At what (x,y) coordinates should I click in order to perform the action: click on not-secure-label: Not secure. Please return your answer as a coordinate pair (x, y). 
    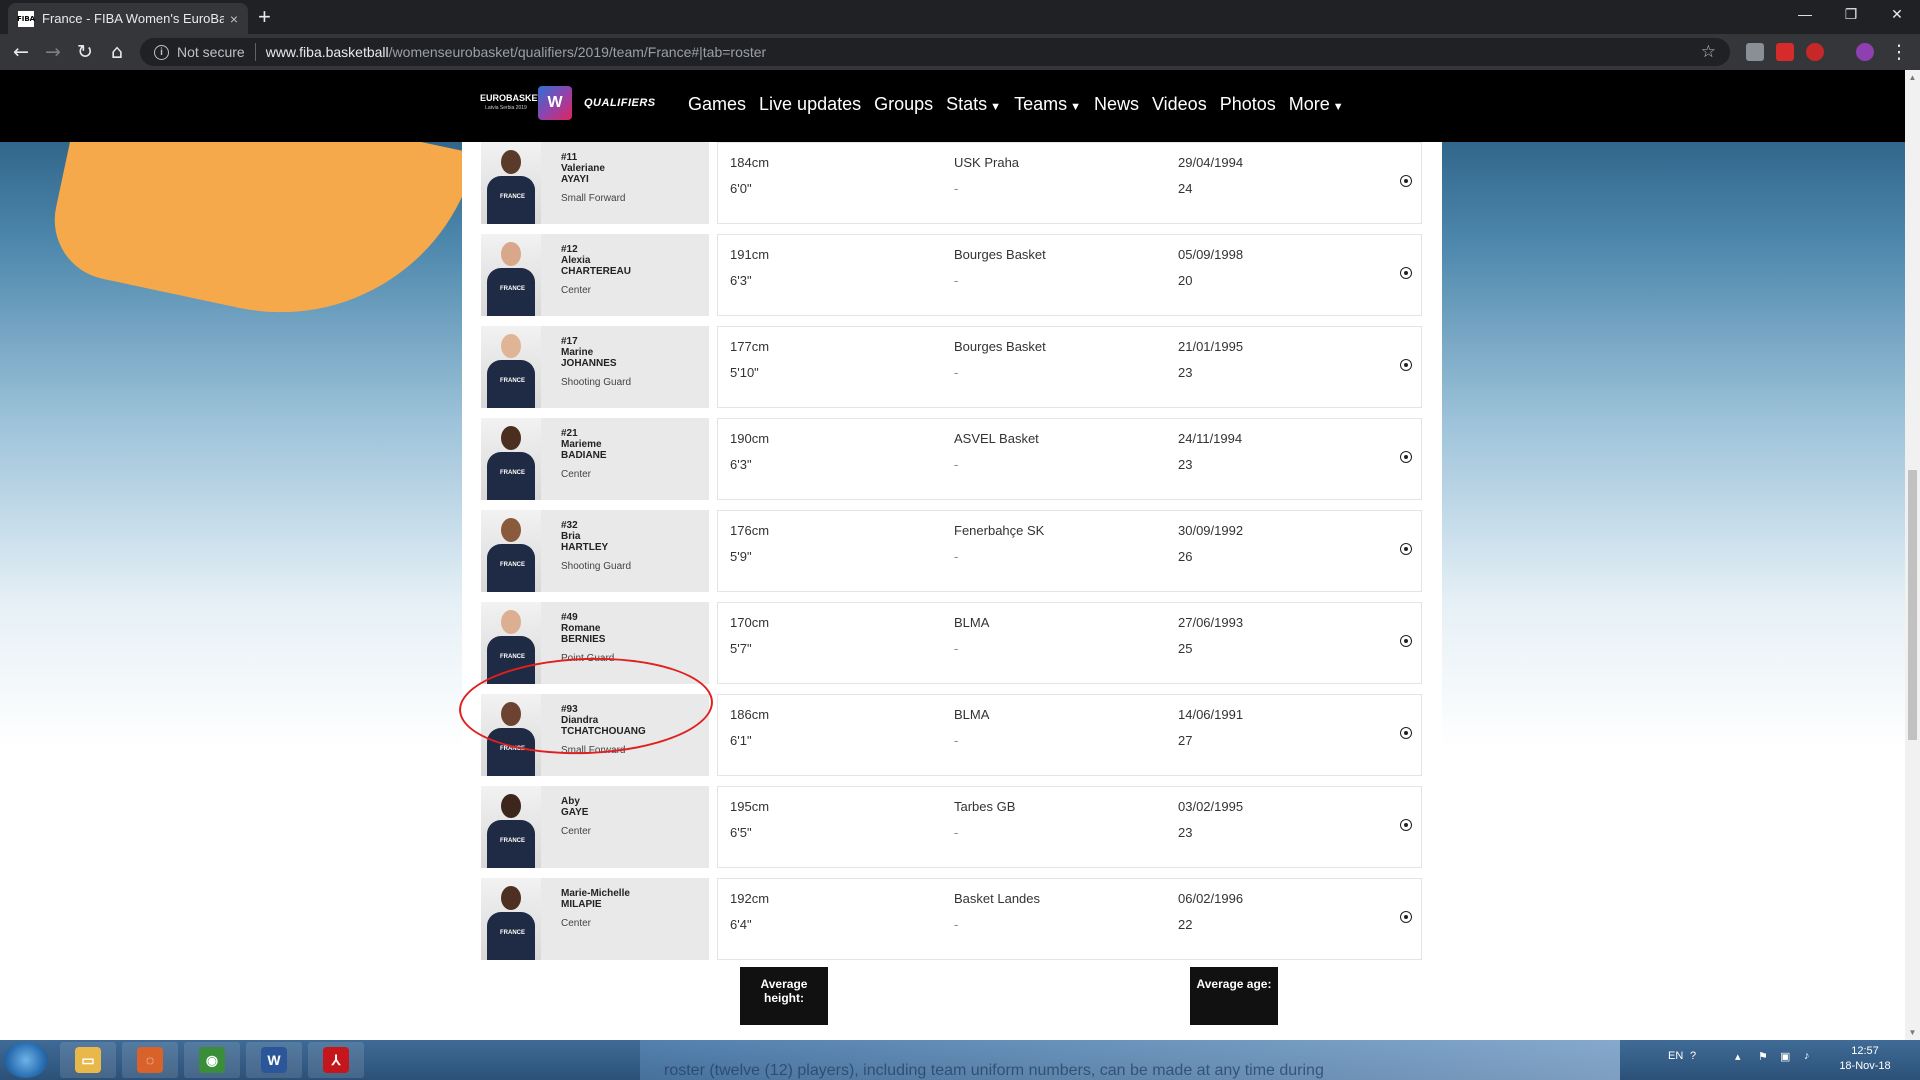
    Looking at the image, I should click on (211, 52).